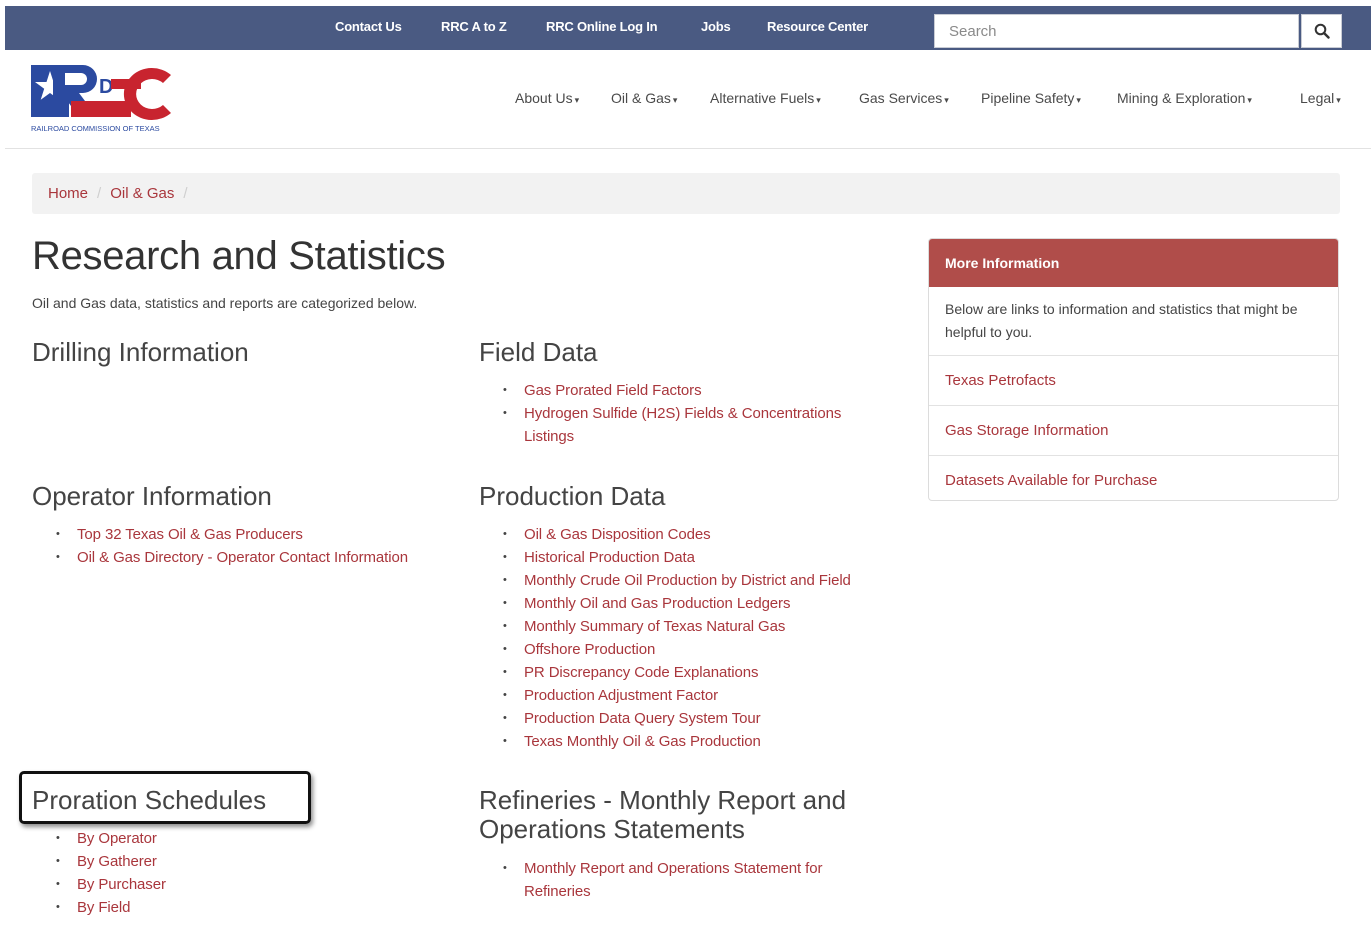 This screenshot has height=943, width=1371. Describe the element at coordinates (617, 534) in the screenshot. I see `production-link: Oil & Gas Disposition Codes` at that location.